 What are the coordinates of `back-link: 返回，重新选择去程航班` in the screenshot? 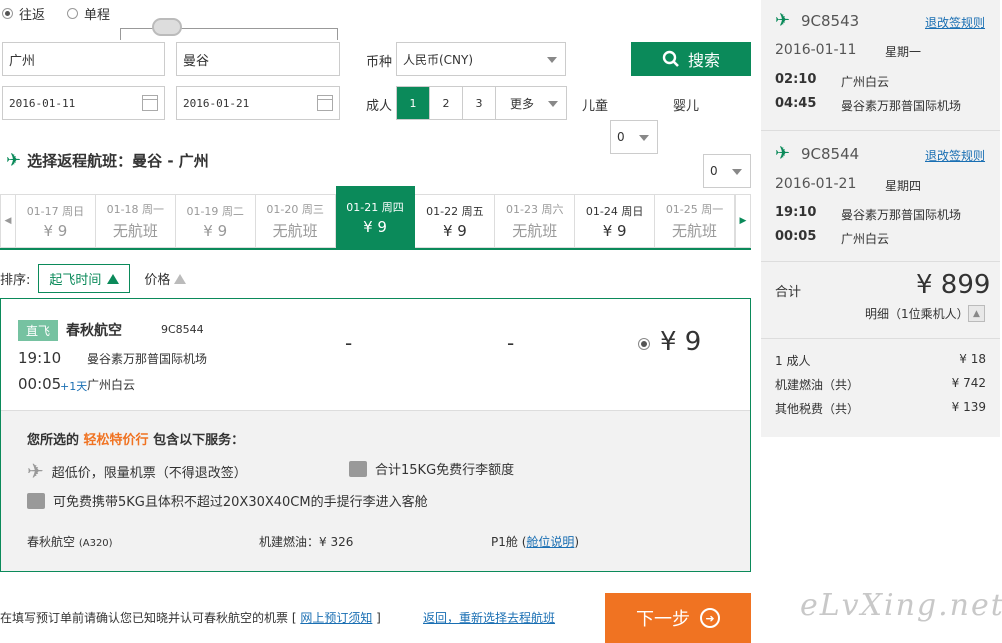 It's located at (489, 617).